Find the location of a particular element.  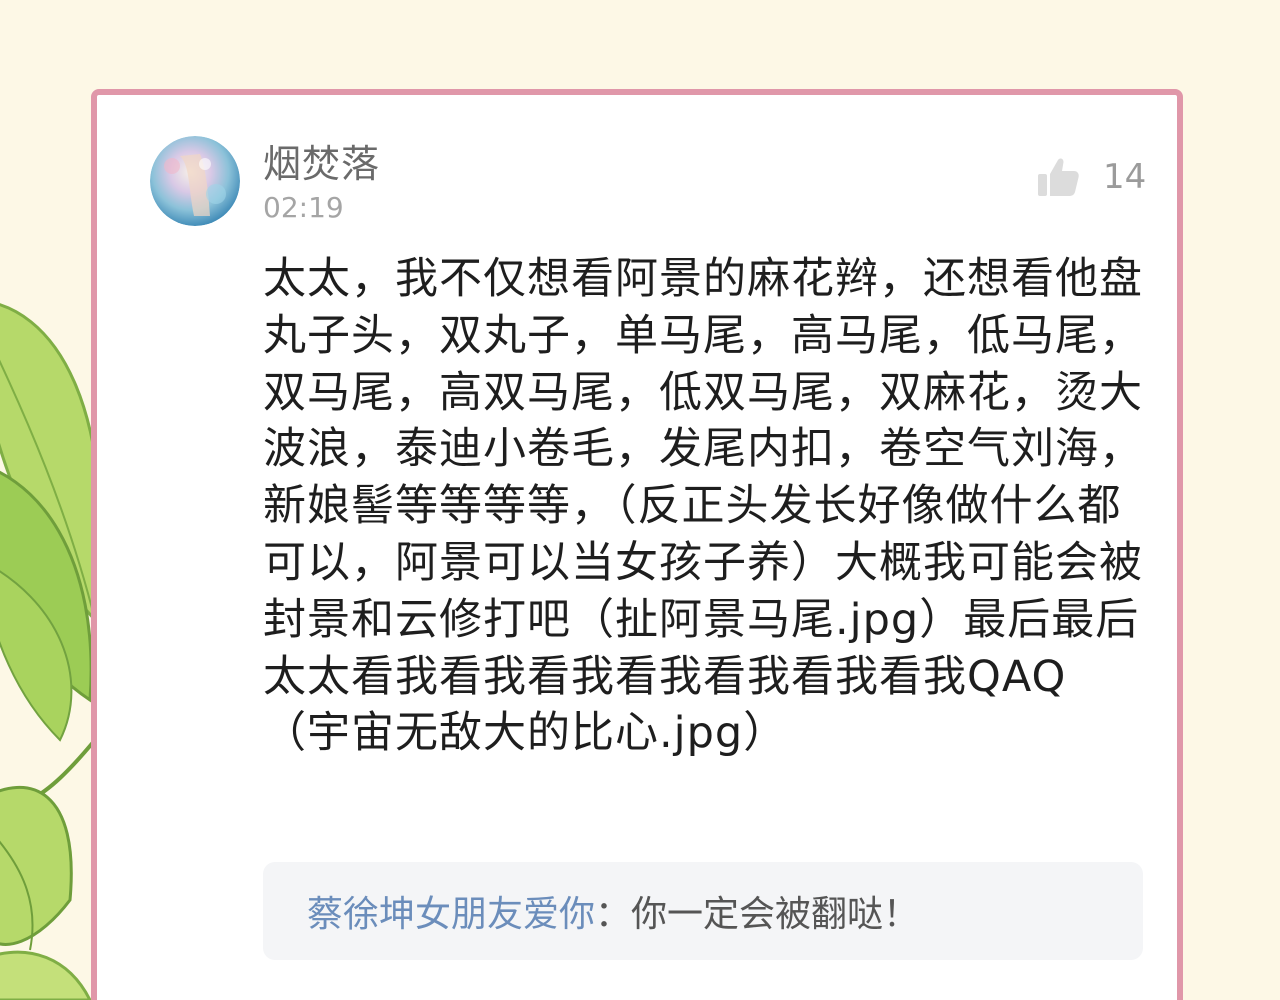

reply-box: 蔡徐坤女朋友爱你 ： 你一定会被翻哒！ is located at coordinates (703, 911).